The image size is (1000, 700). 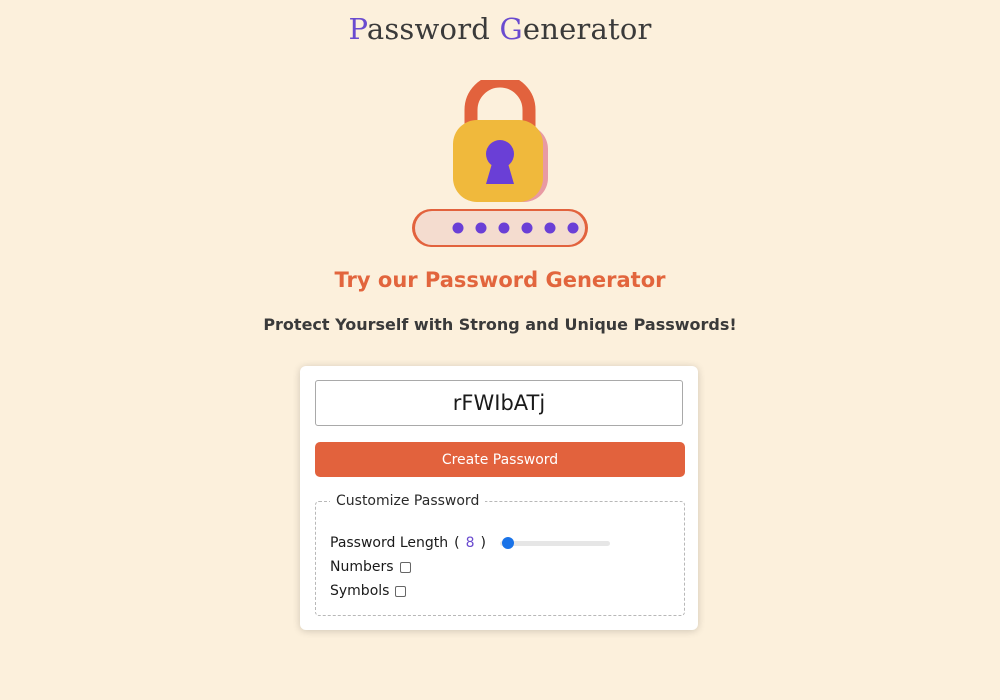 I want to click on symbols-row: Symbols, so click(x=368, y=591).